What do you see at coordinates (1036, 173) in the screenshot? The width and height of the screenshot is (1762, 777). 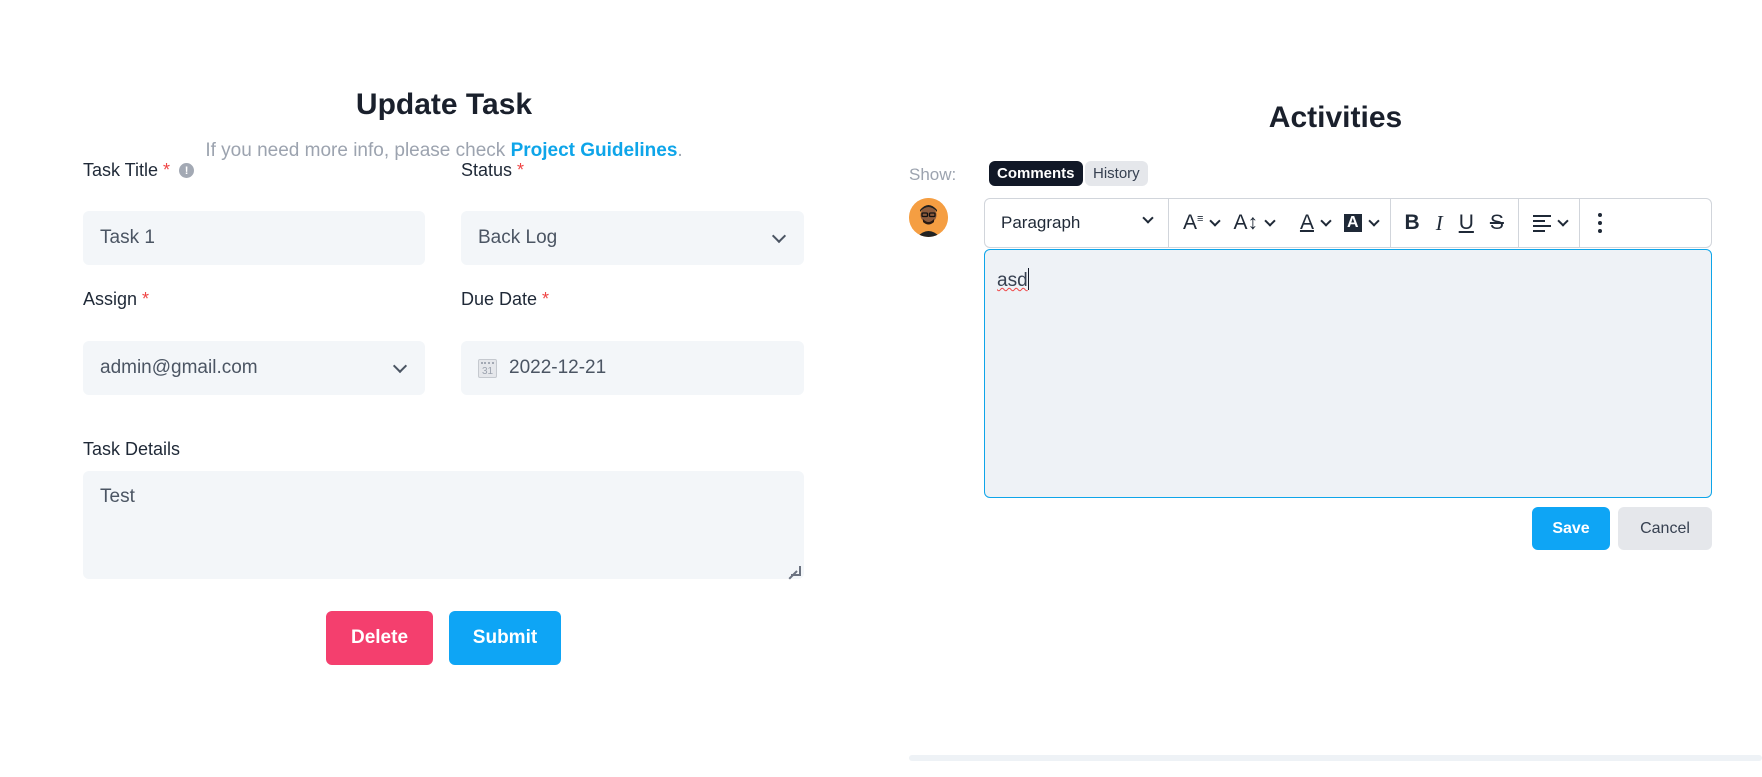 I see `tab-comments: Comments` at bounding box center [1036, 173].